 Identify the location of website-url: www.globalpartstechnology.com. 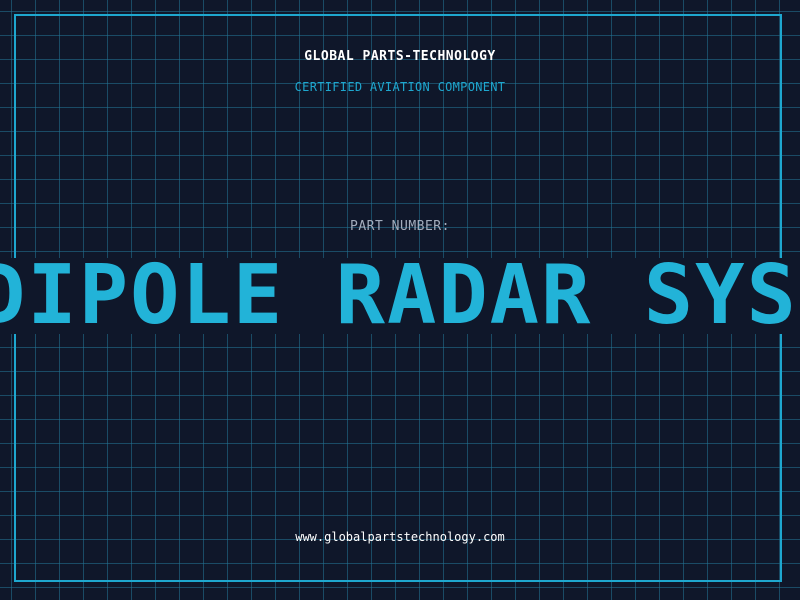
(400, 537).